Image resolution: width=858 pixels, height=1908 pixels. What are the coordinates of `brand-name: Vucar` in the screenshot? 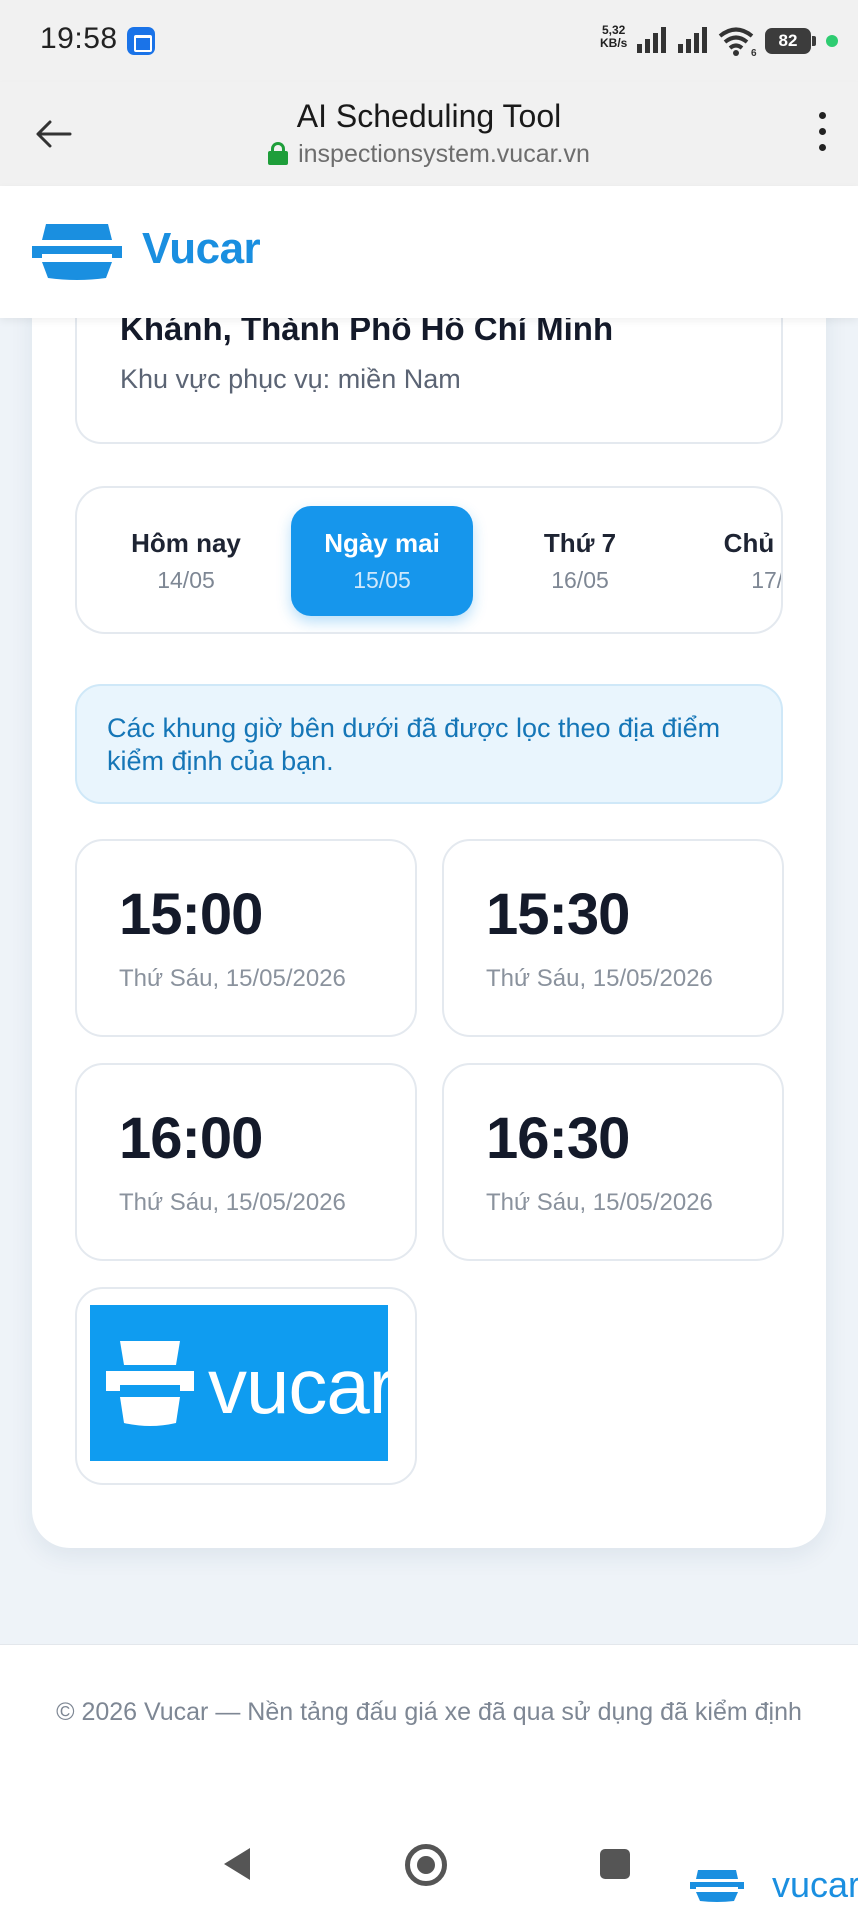 It's located at (201, 249).